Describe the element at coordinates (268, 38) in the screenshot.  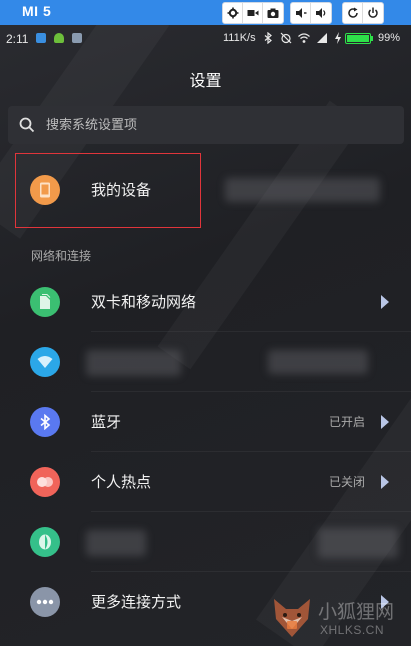
I see `bluetooth-status-icon` at that location.